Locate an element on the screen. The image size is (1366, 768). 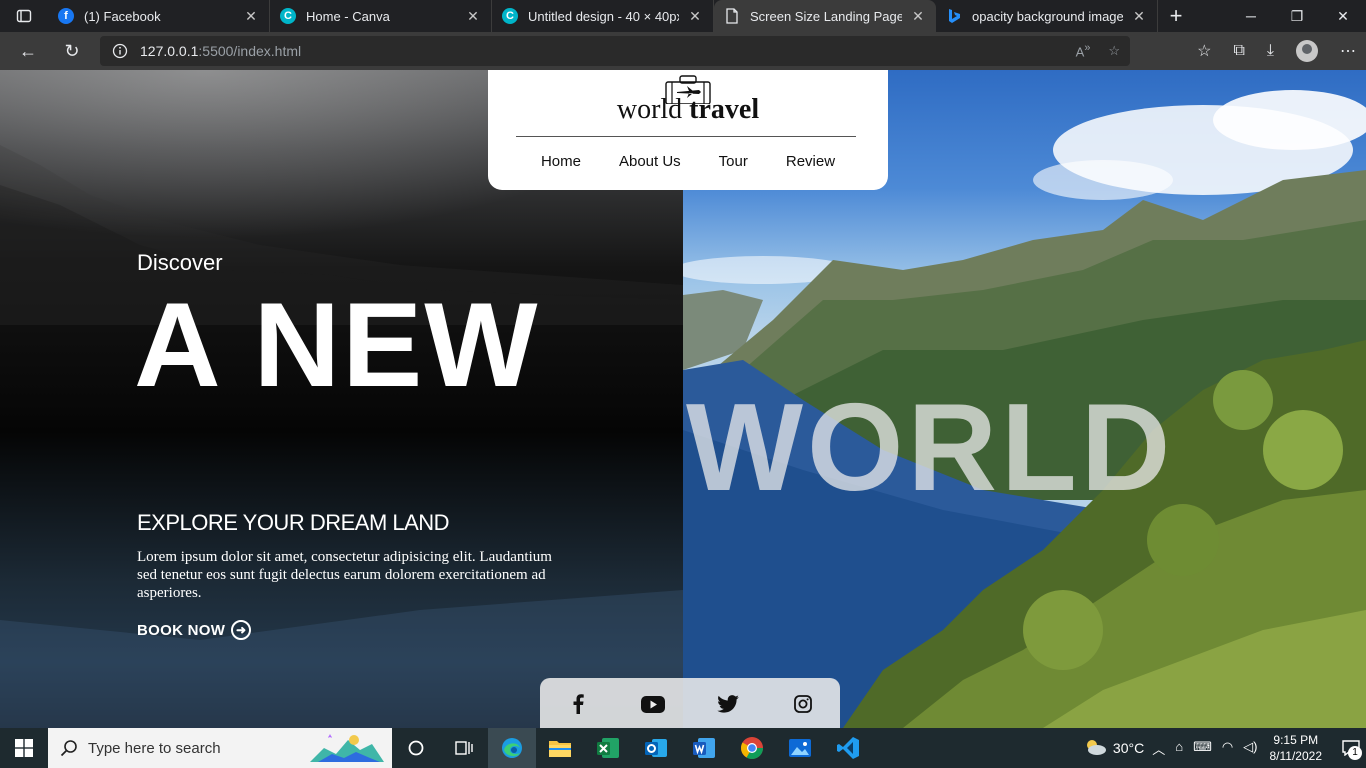
refresh-button: ↻ is located at coordinates (72, 51).